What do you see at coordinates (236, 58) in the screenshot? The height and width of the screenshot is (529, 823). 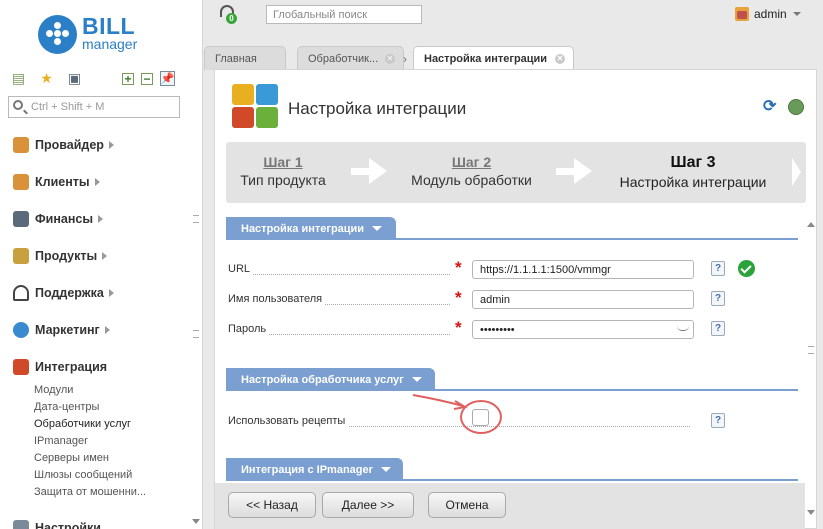 I see `tab-label: Главная` at bounding box center [236, 58].